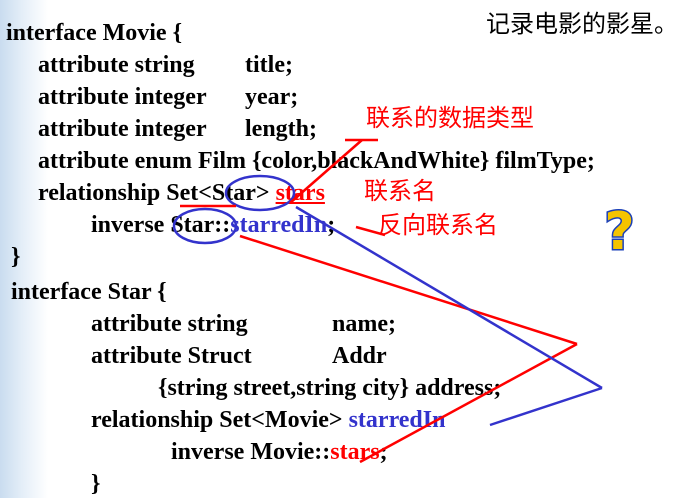 This screenshot has height=498, width=690. Describe the element at coordinates (269, 65) in the screenshot. I see `code-line-title-name: title;` at that location.